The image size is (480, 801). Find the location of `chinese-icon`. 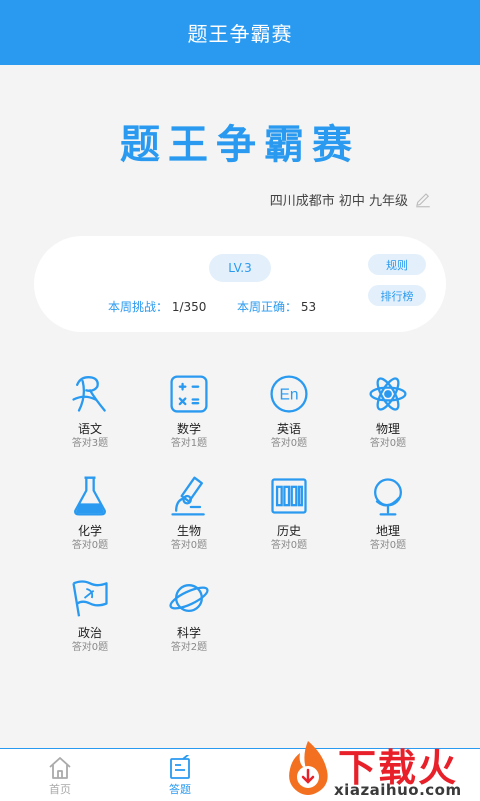

chinese-icon is located at coordinates (89, 394).